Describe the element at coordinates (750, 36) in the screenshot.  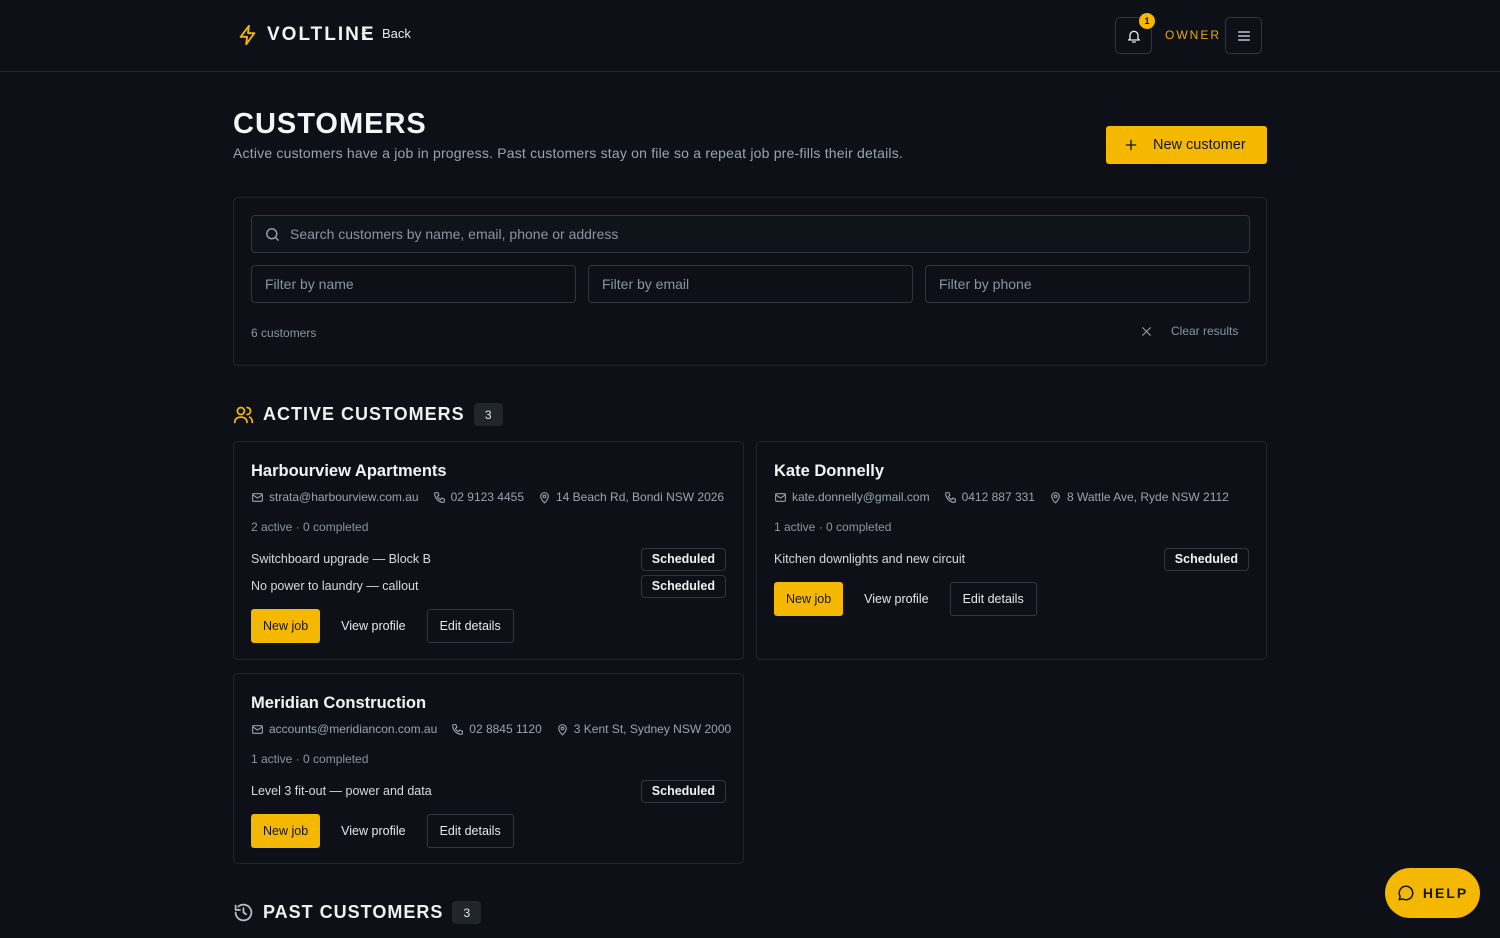
I see `top-bar: VOLTLINE Back 1 OWNER` at that location.